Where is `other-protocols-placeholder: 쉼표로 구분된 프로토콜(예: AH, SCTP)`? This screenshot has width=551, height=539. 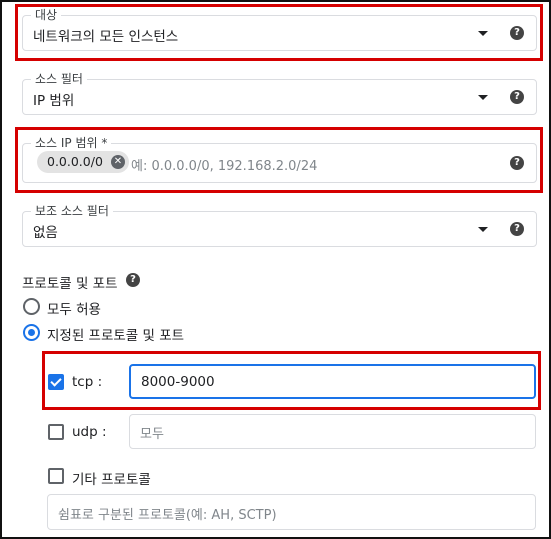 other-protocols-placeholder: 쉼표로 구분된 프로토콜(예: AH, SCTP) is located at coordinates (167, 515).